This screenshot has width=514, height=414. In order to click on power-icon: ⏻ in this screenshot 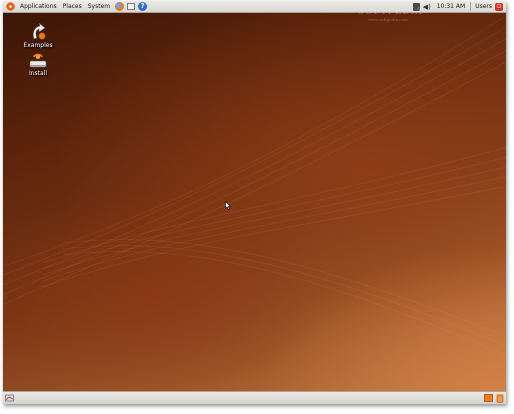, I will do `click(499, 6)`.